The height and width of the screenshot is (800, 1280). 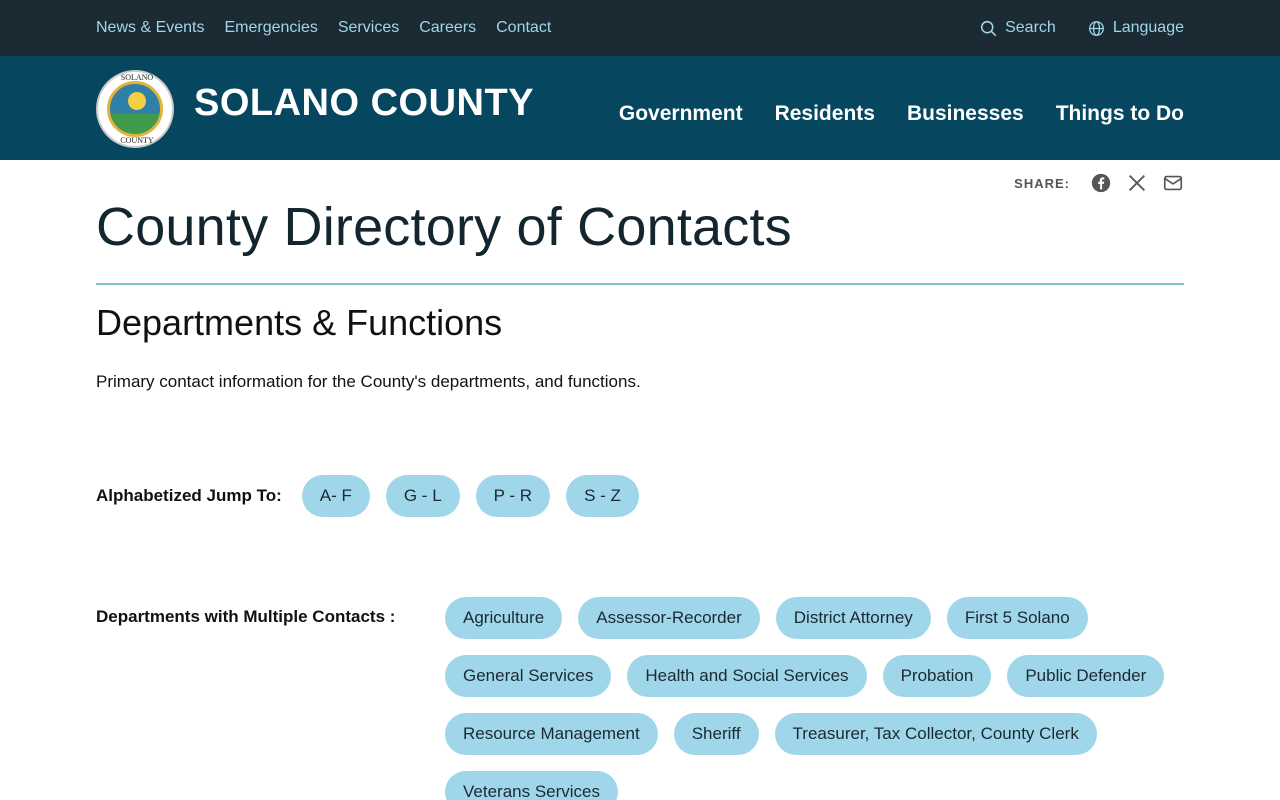 What do you see at coordinates (368, 28) in the screenshot?
I see `utility-link-services: Services` at bounding box center [368, 28].